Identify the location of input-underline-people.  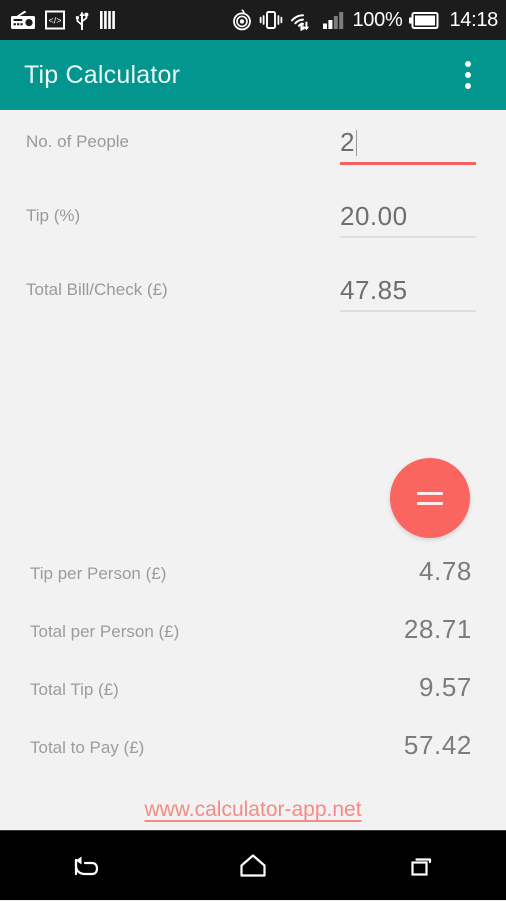
(408, 163).